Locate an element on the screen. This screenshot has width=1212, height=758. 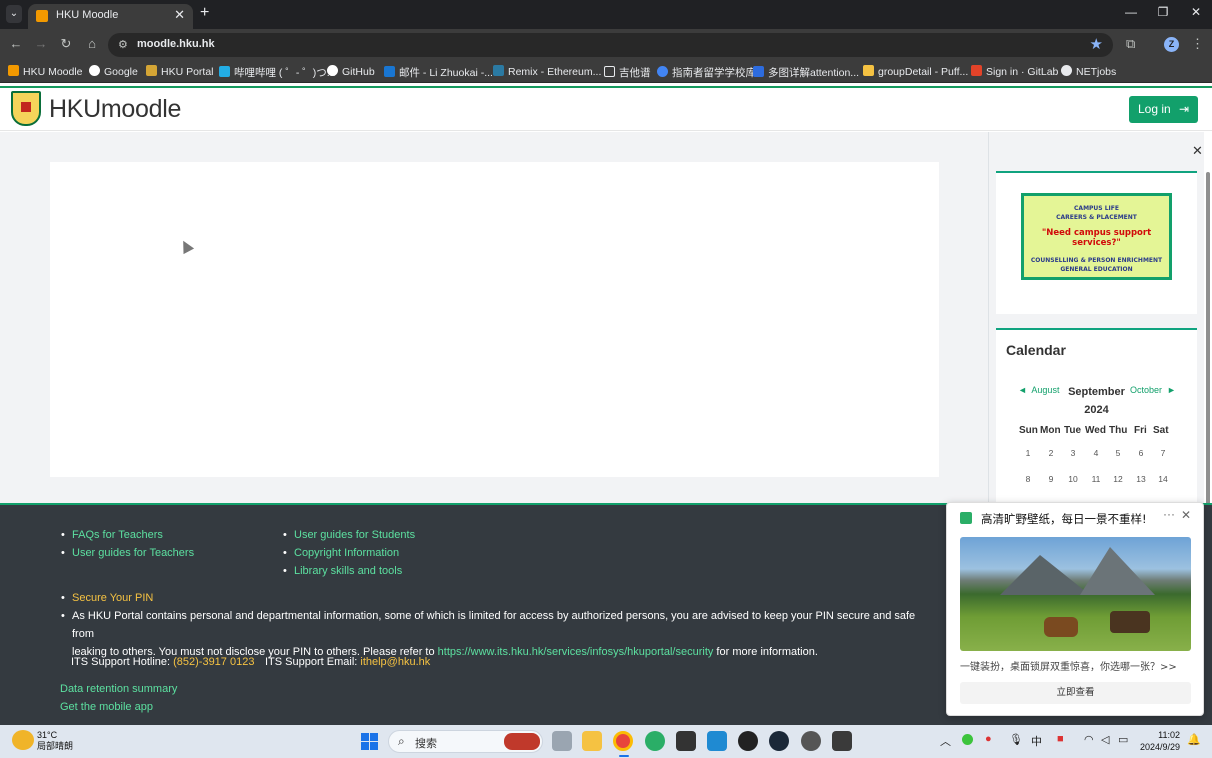
reload-icon: ↻ is located at coordinates (66, 44).